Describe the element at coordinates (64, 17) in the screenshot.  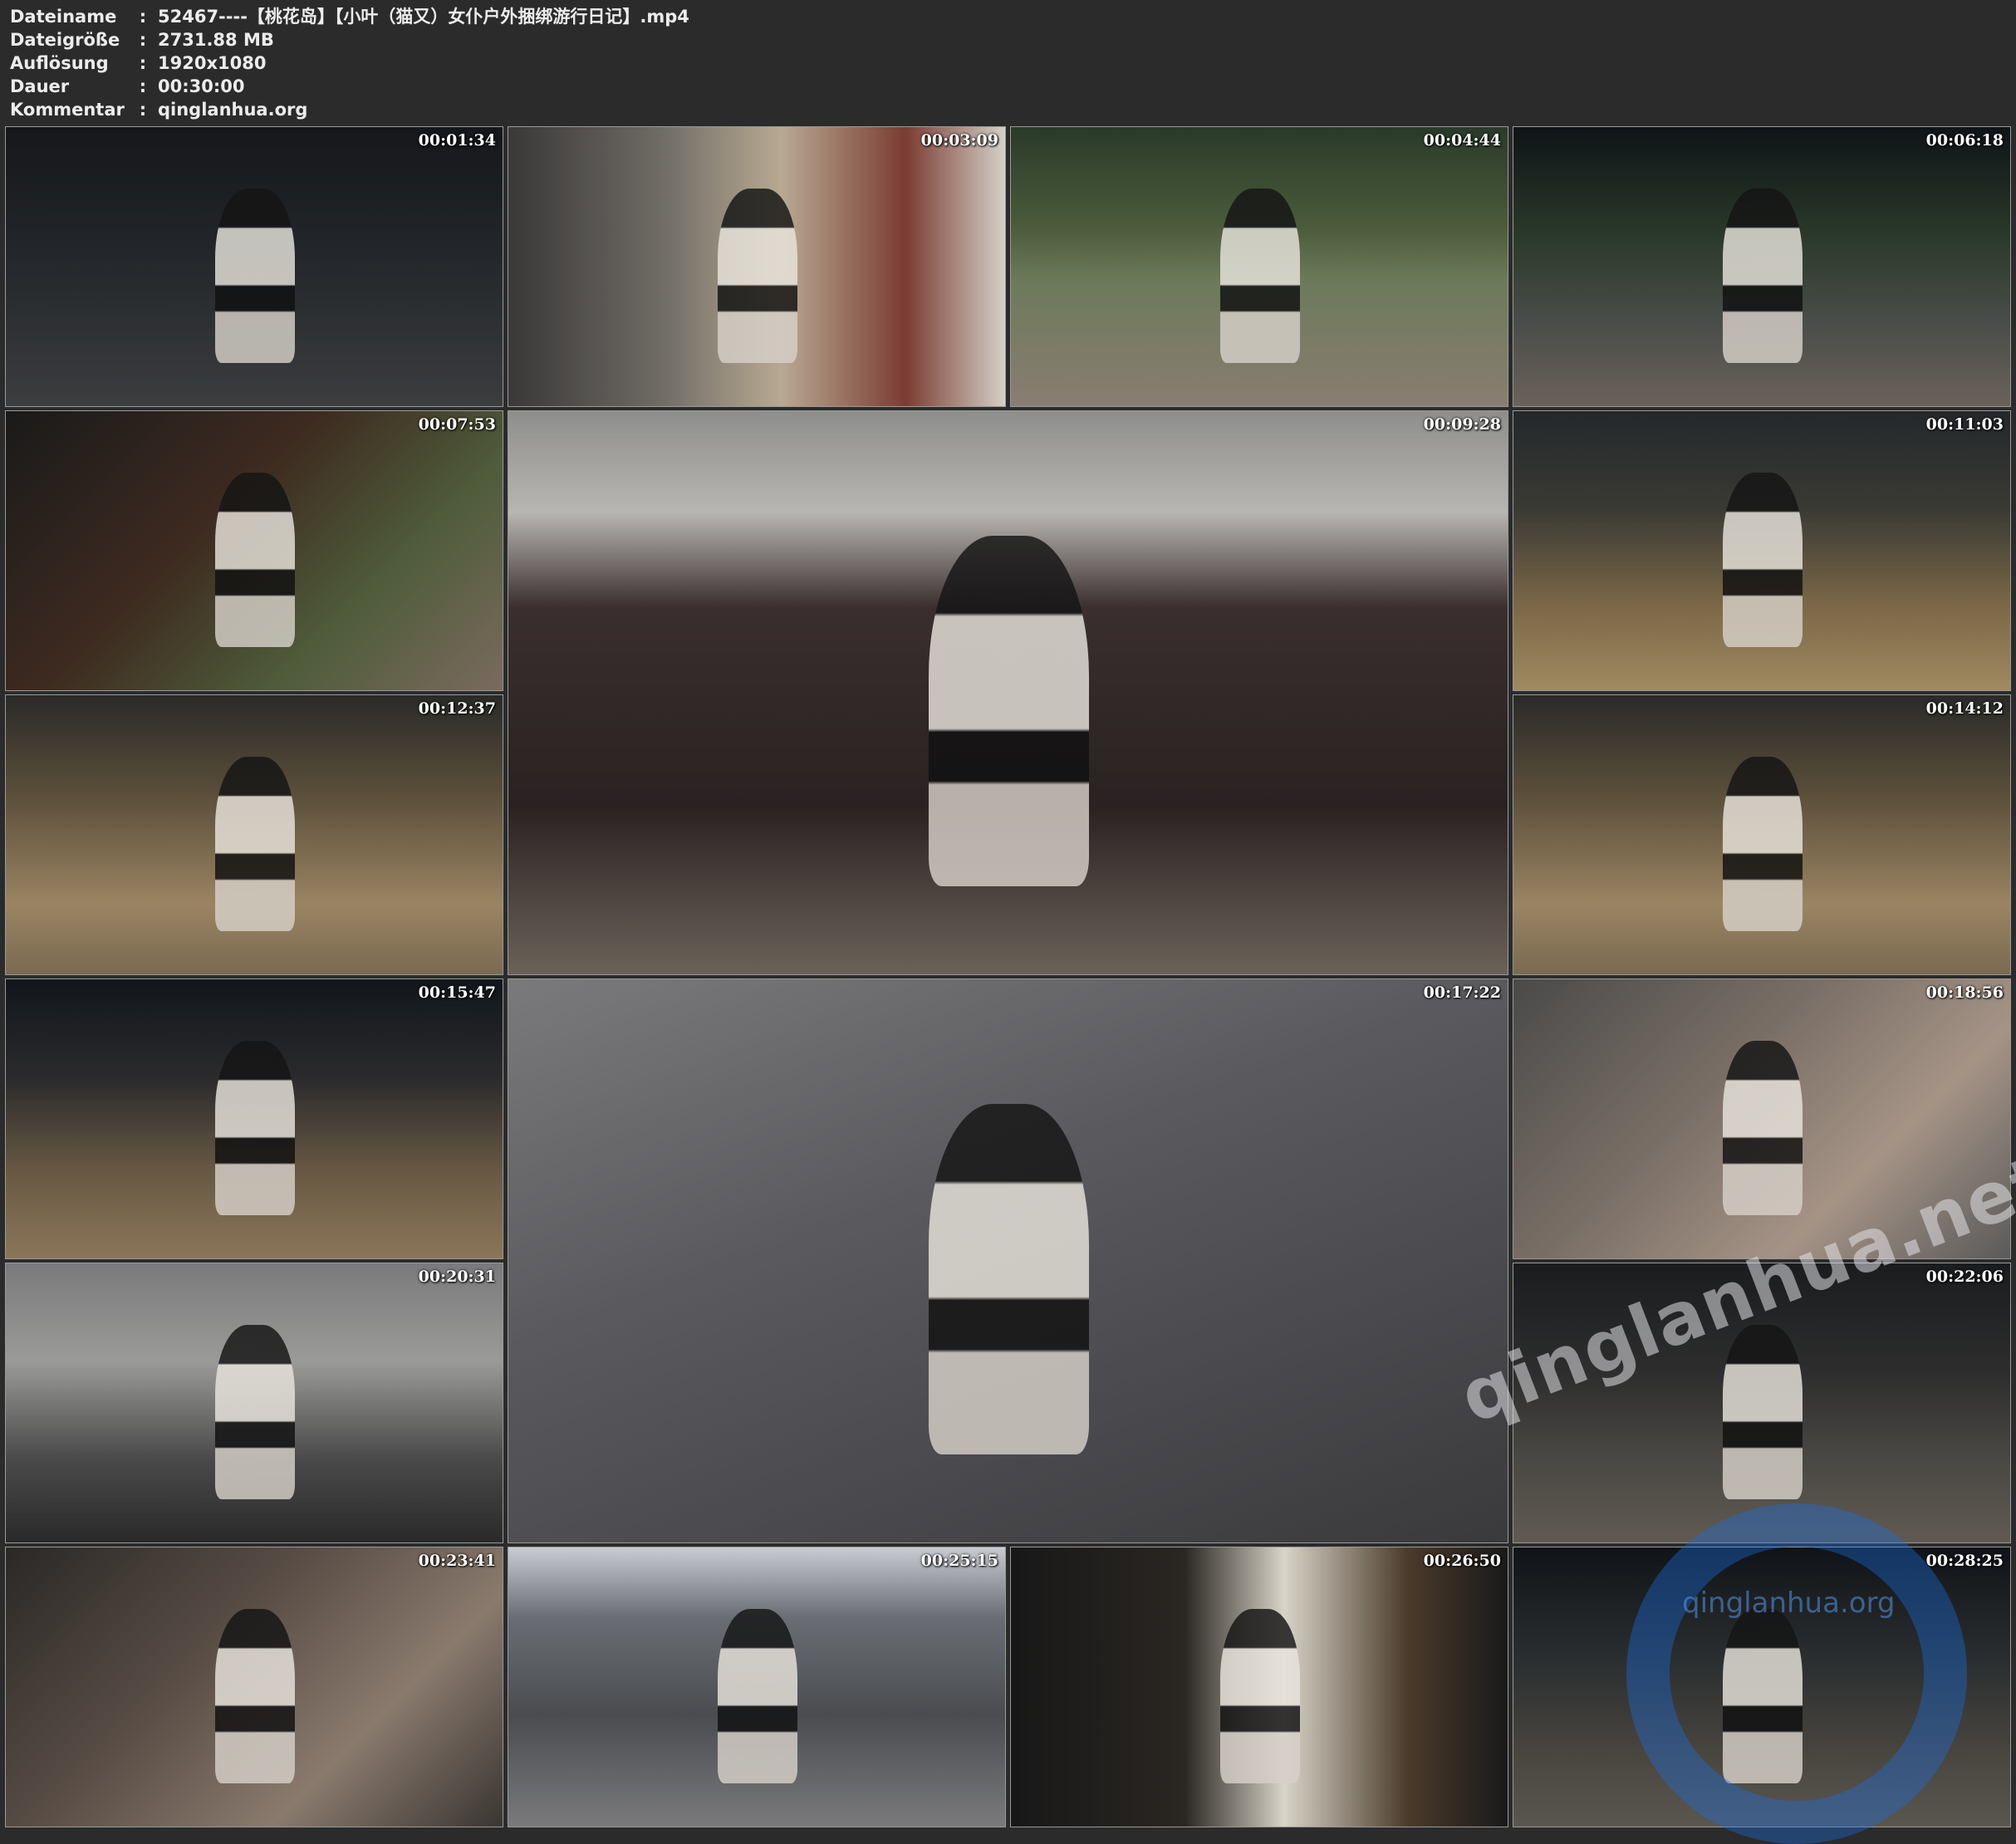
I see `meta-label: Dateiname` at that location.